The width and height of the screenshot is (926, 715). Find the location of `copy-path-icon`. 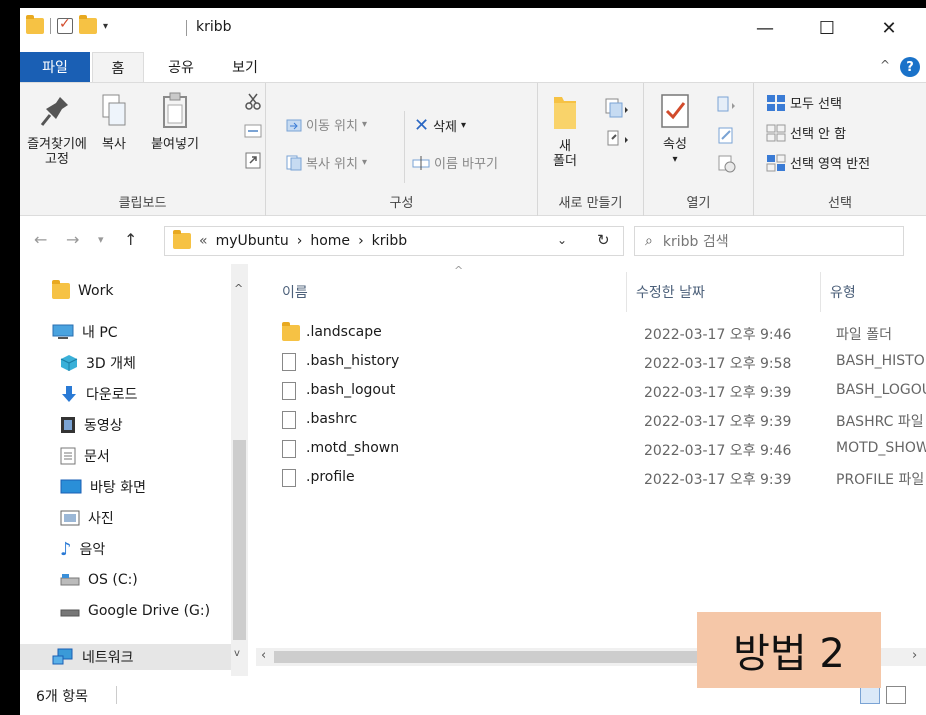

copy-path-icon is located at coordinates (253, 131).